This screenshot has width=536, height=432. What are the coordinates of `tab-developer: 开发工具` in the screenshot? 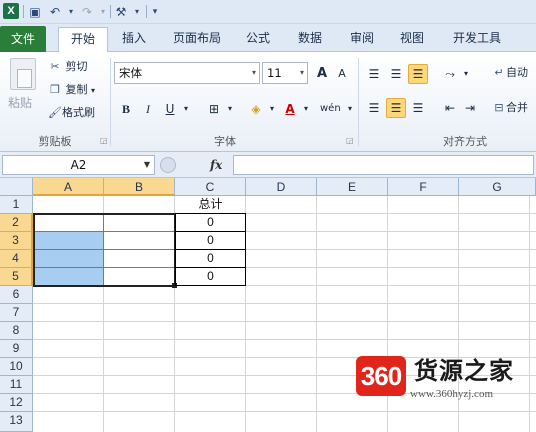 It's located at (477, 39).